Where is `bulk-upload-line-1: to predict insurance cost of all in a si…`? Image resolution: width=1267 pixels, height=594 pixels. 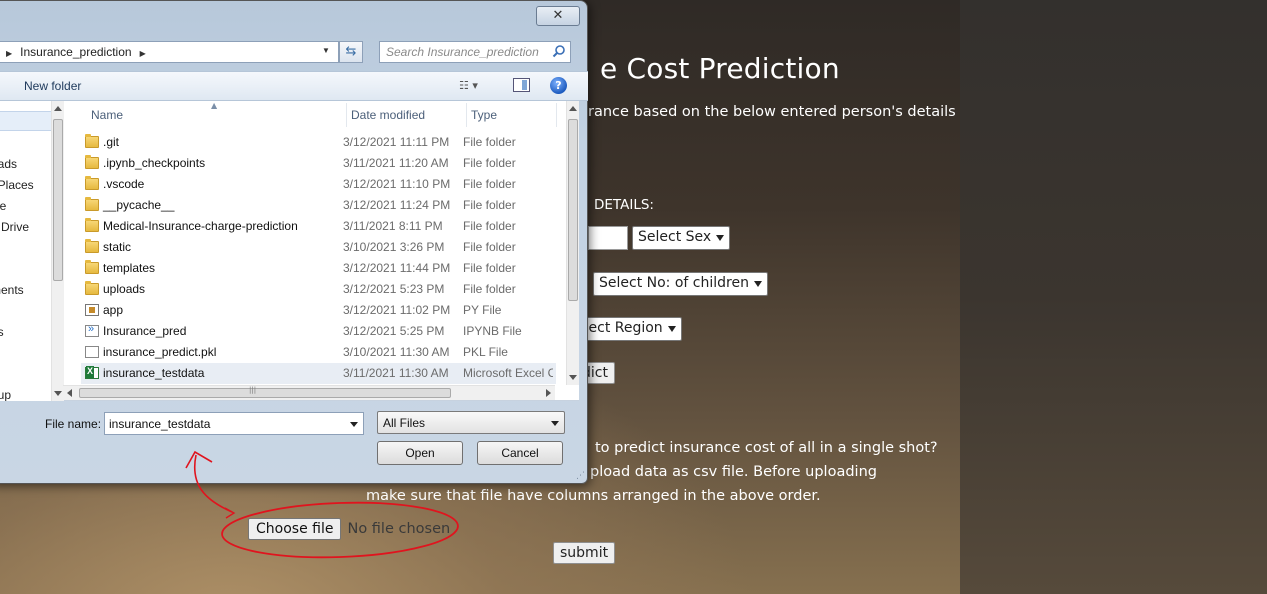 bulk-upload-line-1: to predict insurance cost of all in a si… is located at coordinates (766, 448).